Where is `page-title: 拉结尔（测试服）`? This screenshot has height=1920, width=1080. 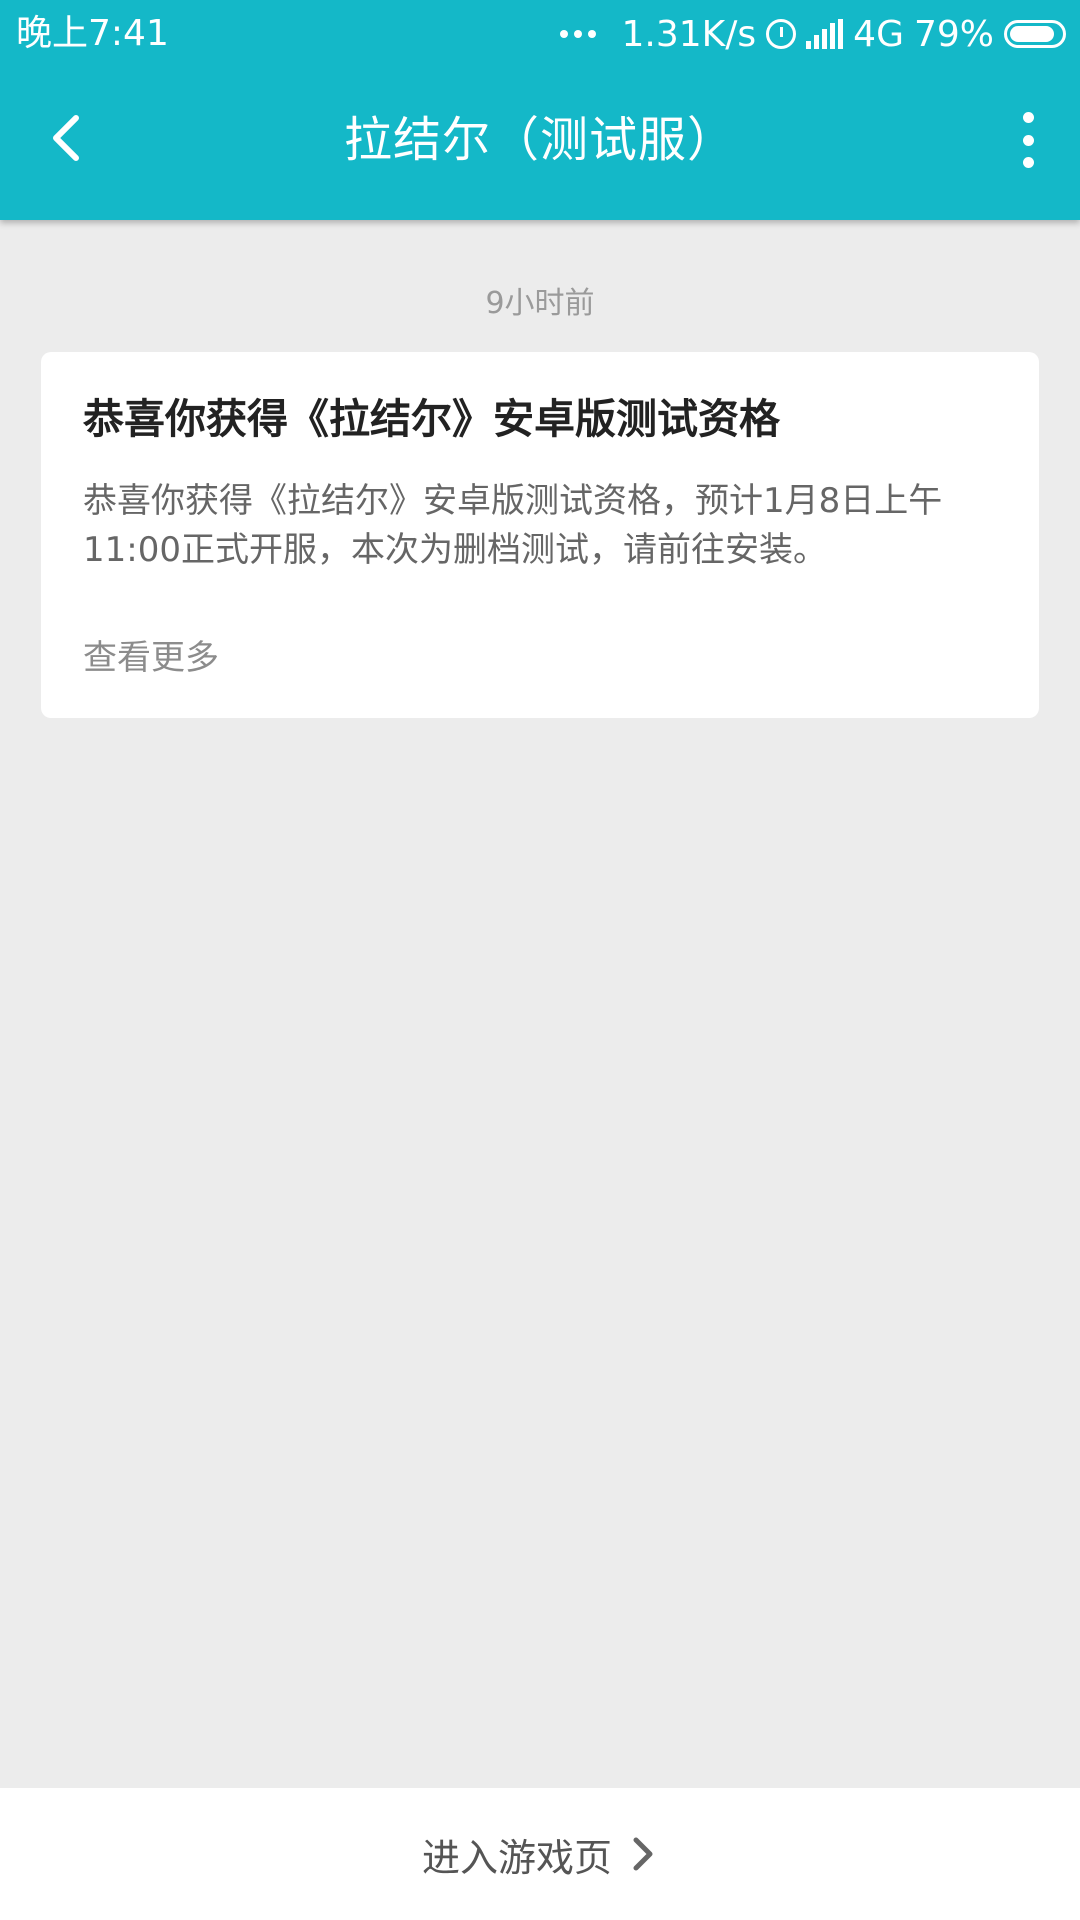
page-title: 拉结尔（测试服） is located at coordinates (539, 140).